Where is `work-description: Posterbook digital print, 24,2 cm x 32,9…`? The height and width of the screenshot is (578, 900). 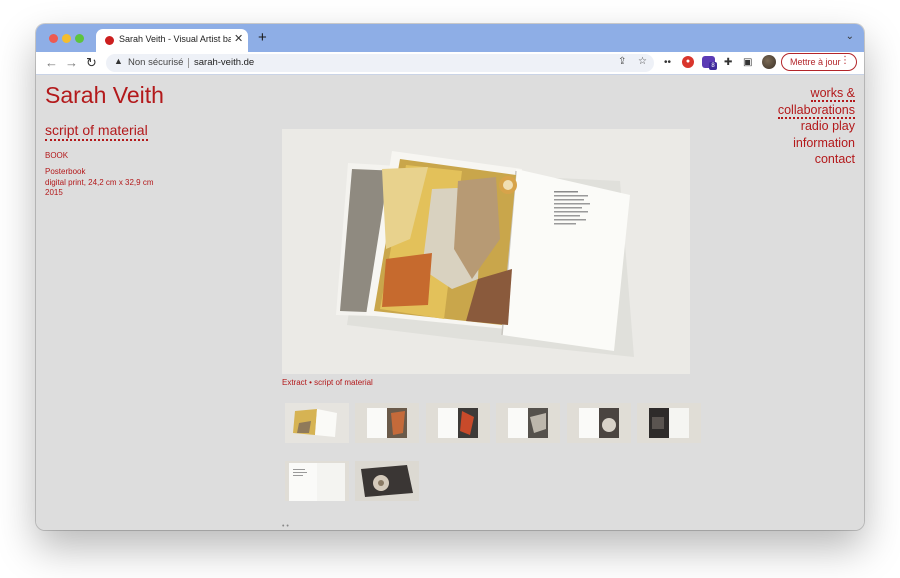
work-description: Posterbook digital print, 24,2 cm x 32,9… is located at coordinates (99, 183).